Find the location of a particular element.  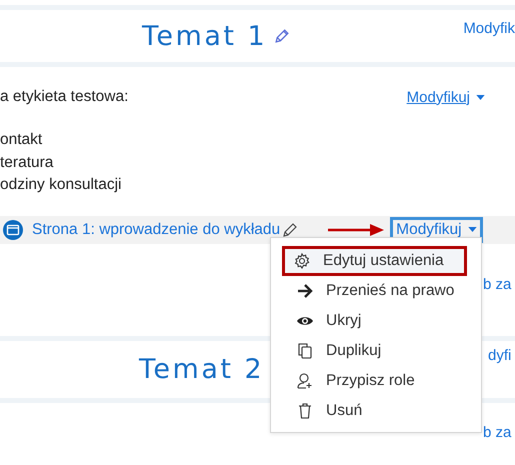

topic-title: Temat 1 is located at coordinates (205, 36).